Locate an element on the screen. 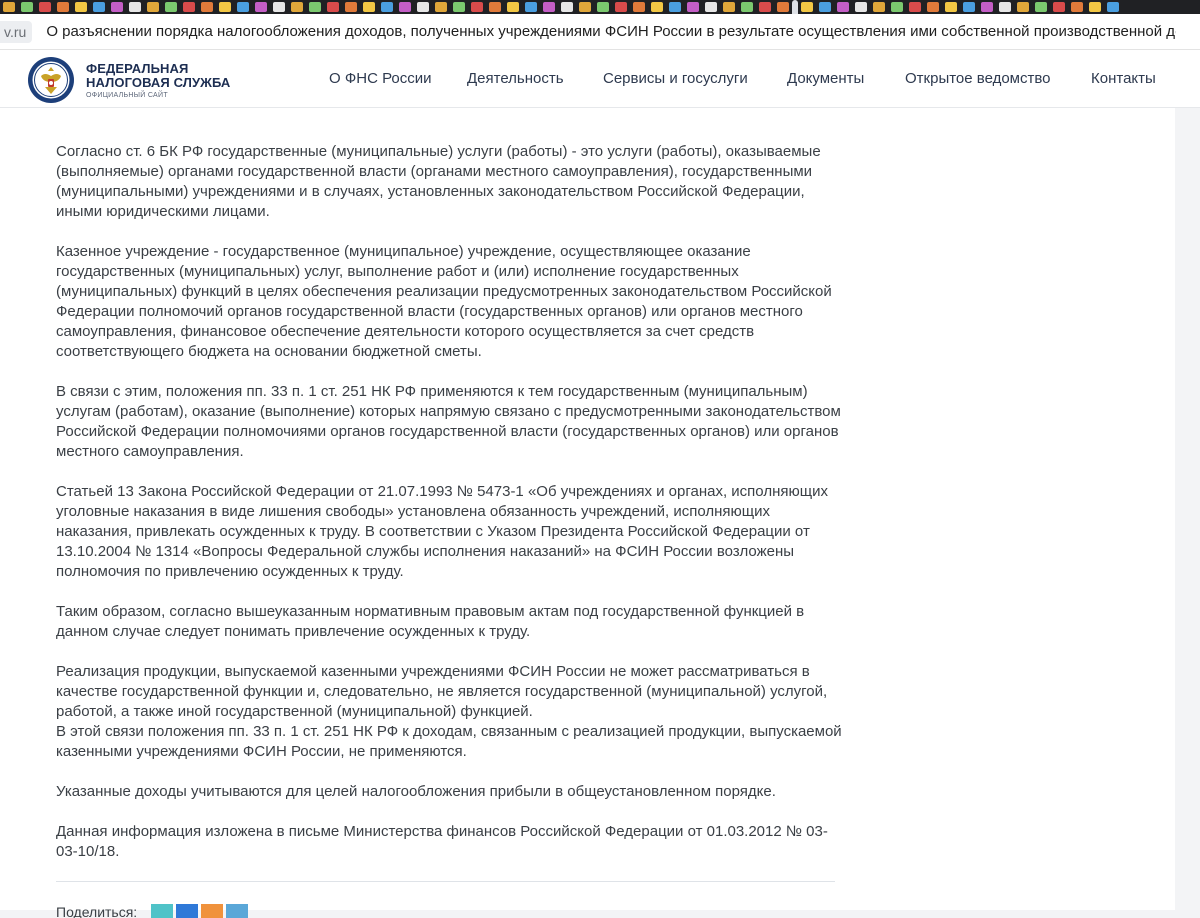  fns-emblem-icon is located at coordinates (51, 80).